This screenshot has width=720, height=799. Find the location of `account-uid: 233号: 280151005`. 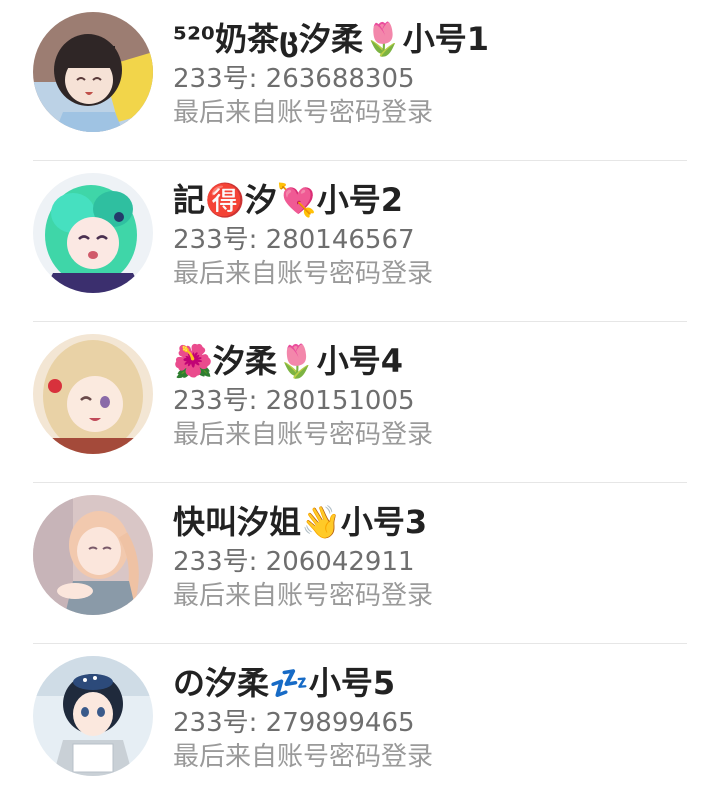

account-uid: 233号: 280151005 is located at coordinates (294, 401).